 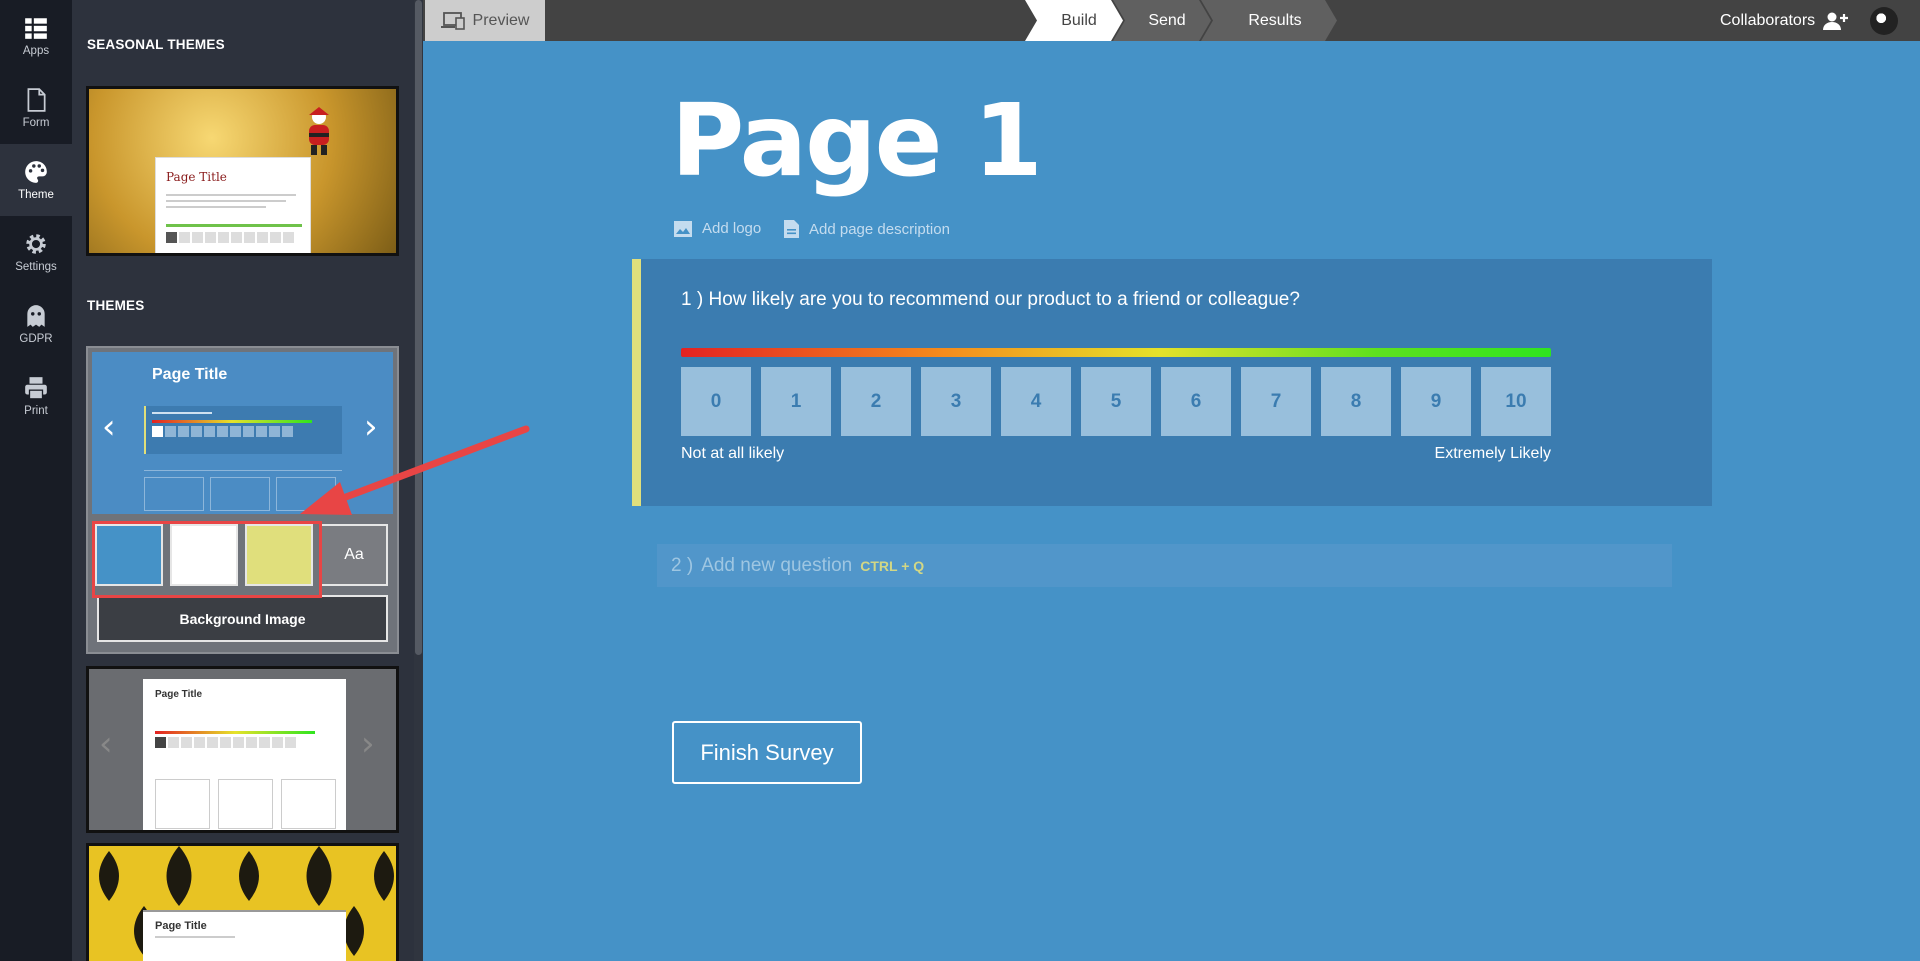 I want to click on rail-item-print: Print, so click(x=36, y=396).